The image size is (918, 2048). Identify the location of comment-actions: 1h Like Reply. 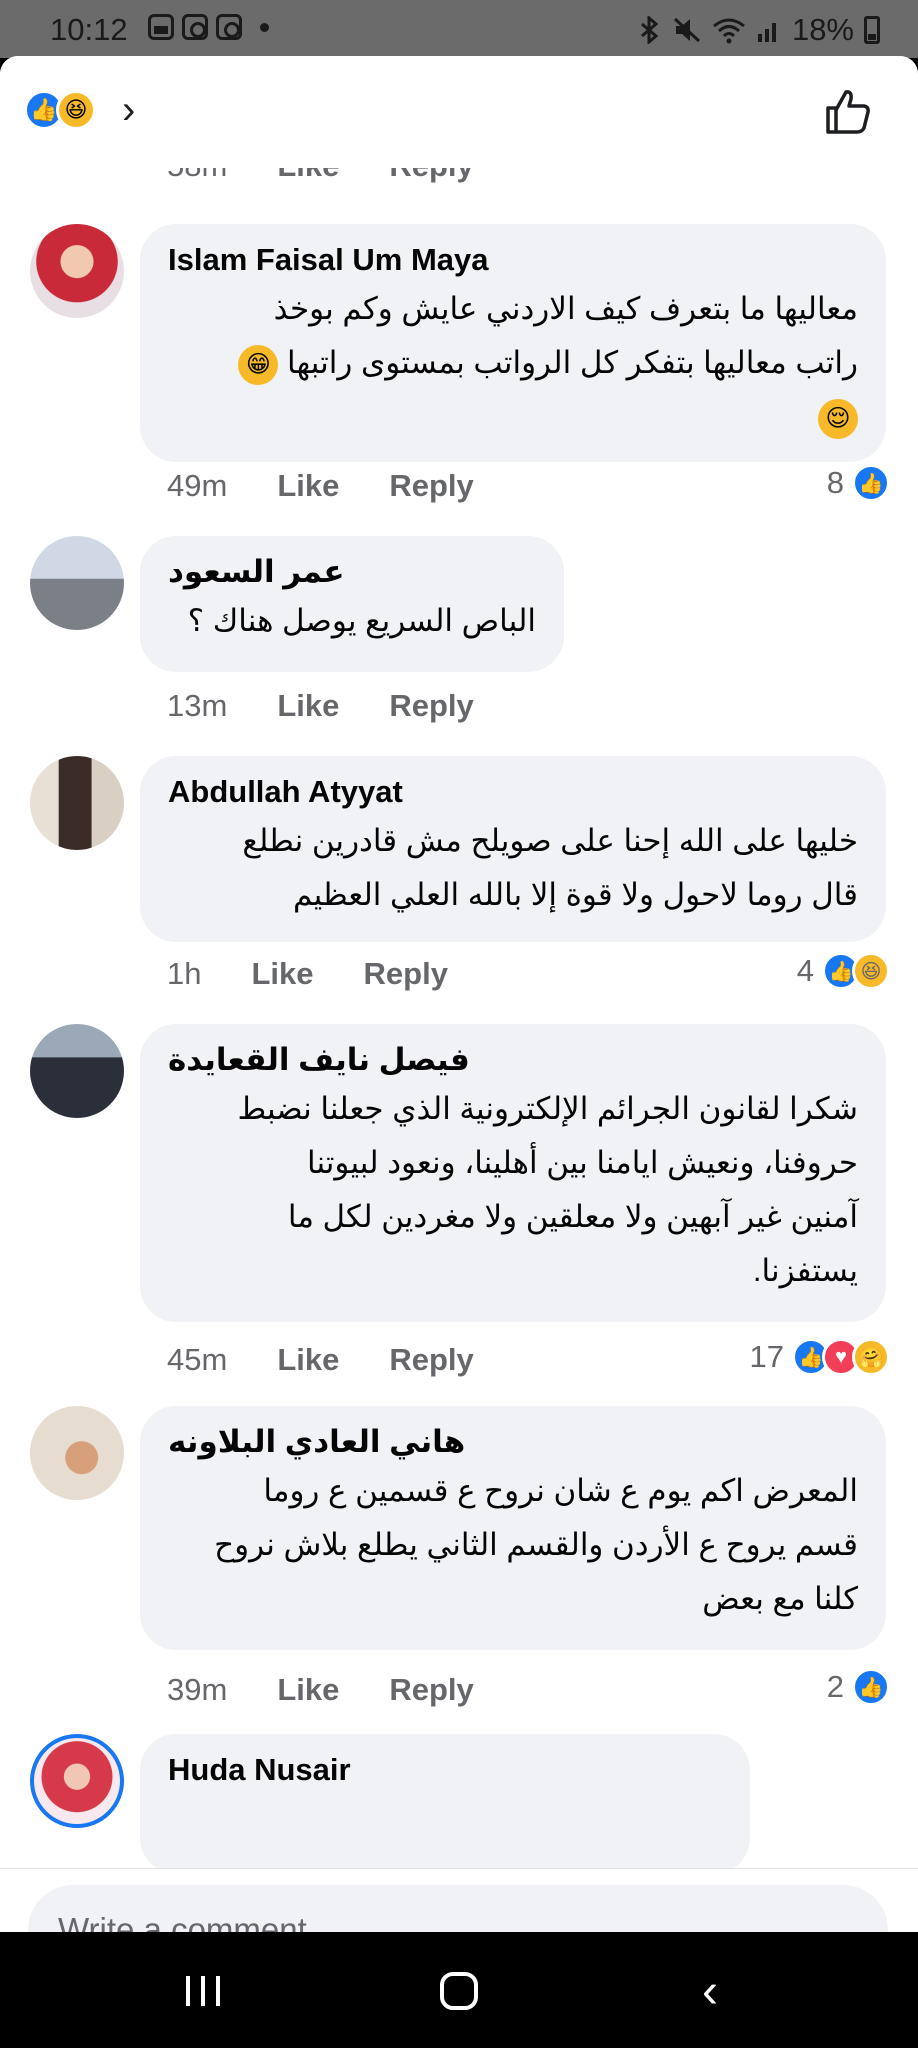
(307, 974).